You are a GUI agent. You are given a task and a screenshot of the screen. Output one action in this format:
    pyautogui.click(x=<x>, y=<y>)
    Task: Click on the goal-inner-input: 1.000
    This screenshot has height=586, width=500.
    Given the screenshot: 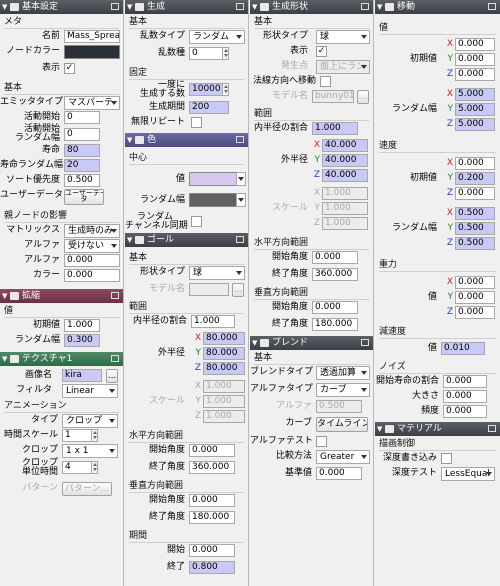 What is the action you would take?
    pyautogui.click(x=213, y=321)
    